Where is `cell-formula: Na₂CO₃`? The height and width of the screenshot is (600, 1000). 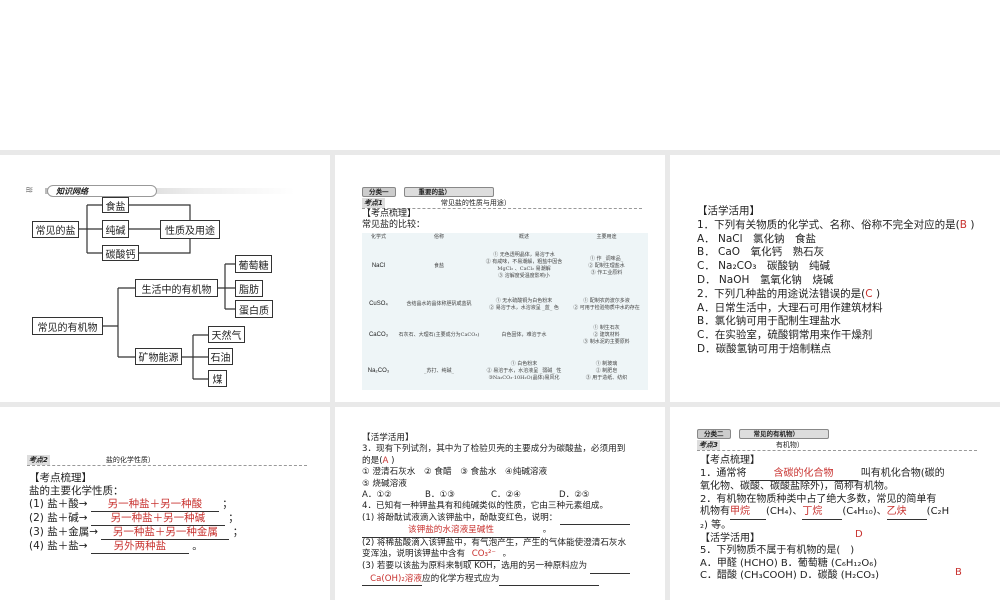 cell-formula: Na₂CO₃ is located at coordinates (378, 370).